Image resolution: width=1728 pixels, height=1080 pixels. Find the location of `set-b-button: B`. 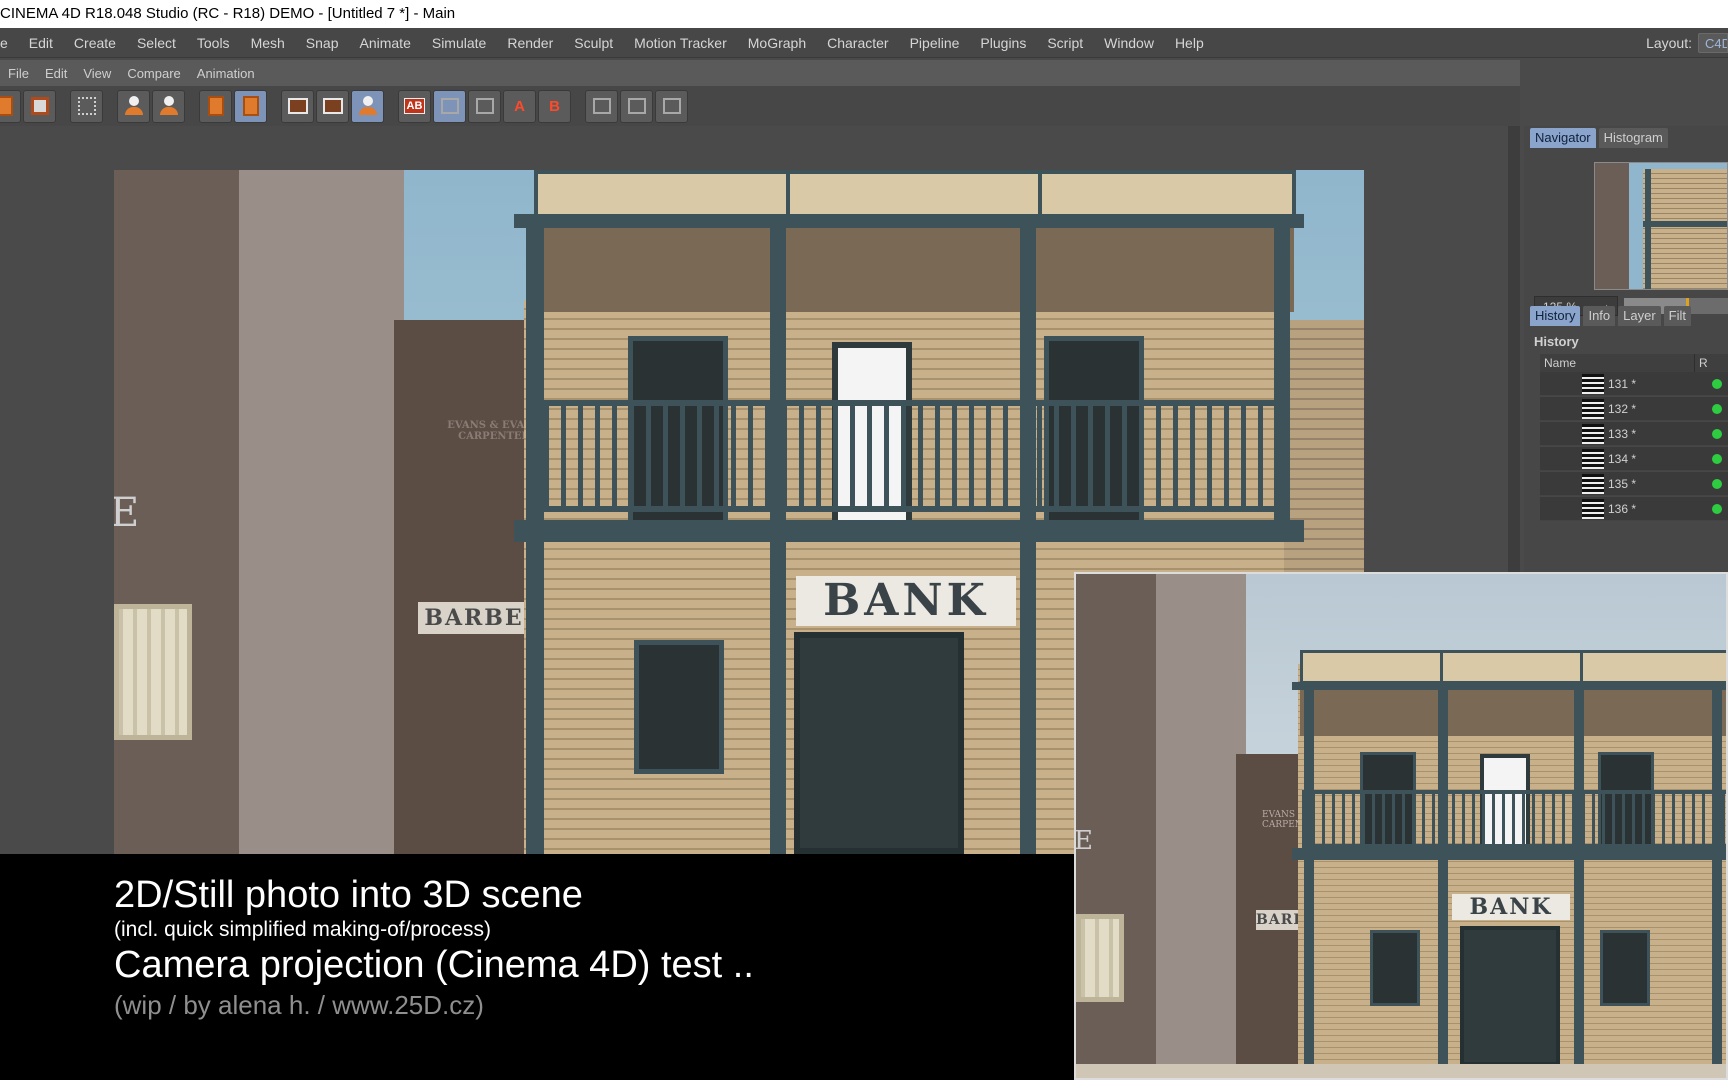

set-b-button: B is located at coordinates (554, 106).